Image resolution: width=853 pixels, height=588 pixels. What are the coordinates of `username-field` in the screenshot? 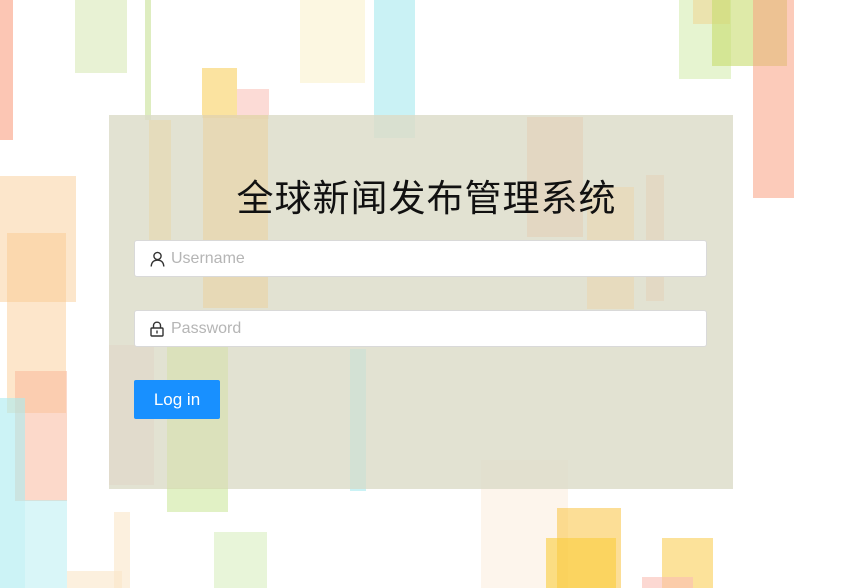 It's located at (420, 258).